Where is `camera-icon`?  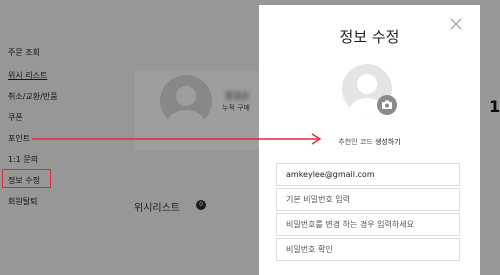
camera-icon is located at coordinates (387, 105).